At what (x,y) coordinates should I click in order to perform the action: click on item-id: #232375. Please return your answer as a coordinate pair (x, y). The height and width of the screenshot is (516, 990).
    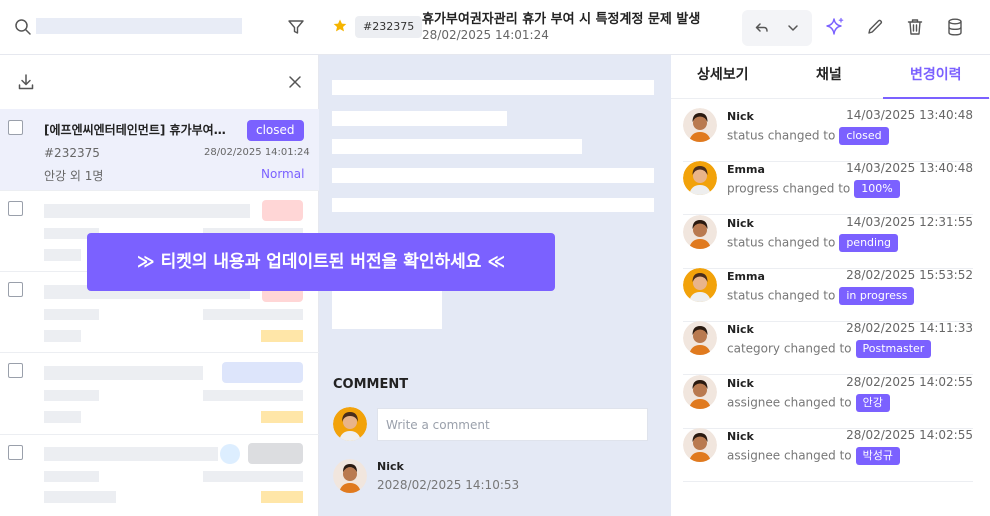
    Looking at the image, I should click on (72, 153).